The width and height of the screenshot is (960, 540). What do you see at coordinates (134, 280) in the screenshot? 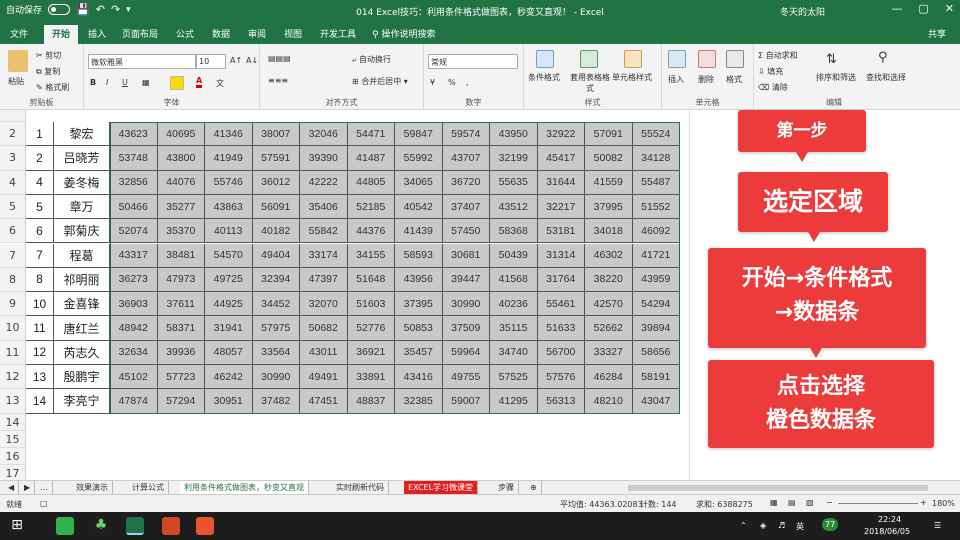
I see `value-cell: 36273` at bounding box center [134, 280].